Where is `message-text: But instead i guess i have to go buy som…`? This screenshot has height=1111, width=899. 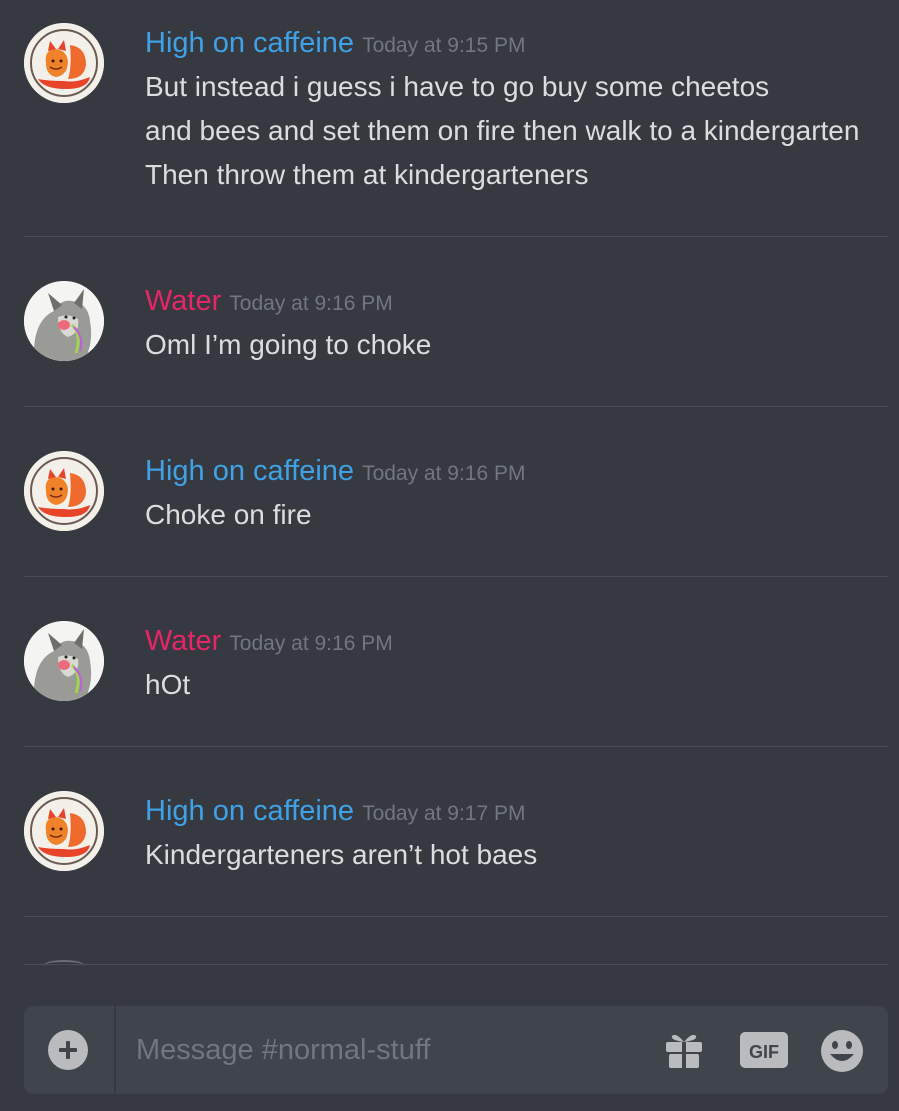
message-text: But instead i guess i have to go buy som… is located at coordinates (457, 86).